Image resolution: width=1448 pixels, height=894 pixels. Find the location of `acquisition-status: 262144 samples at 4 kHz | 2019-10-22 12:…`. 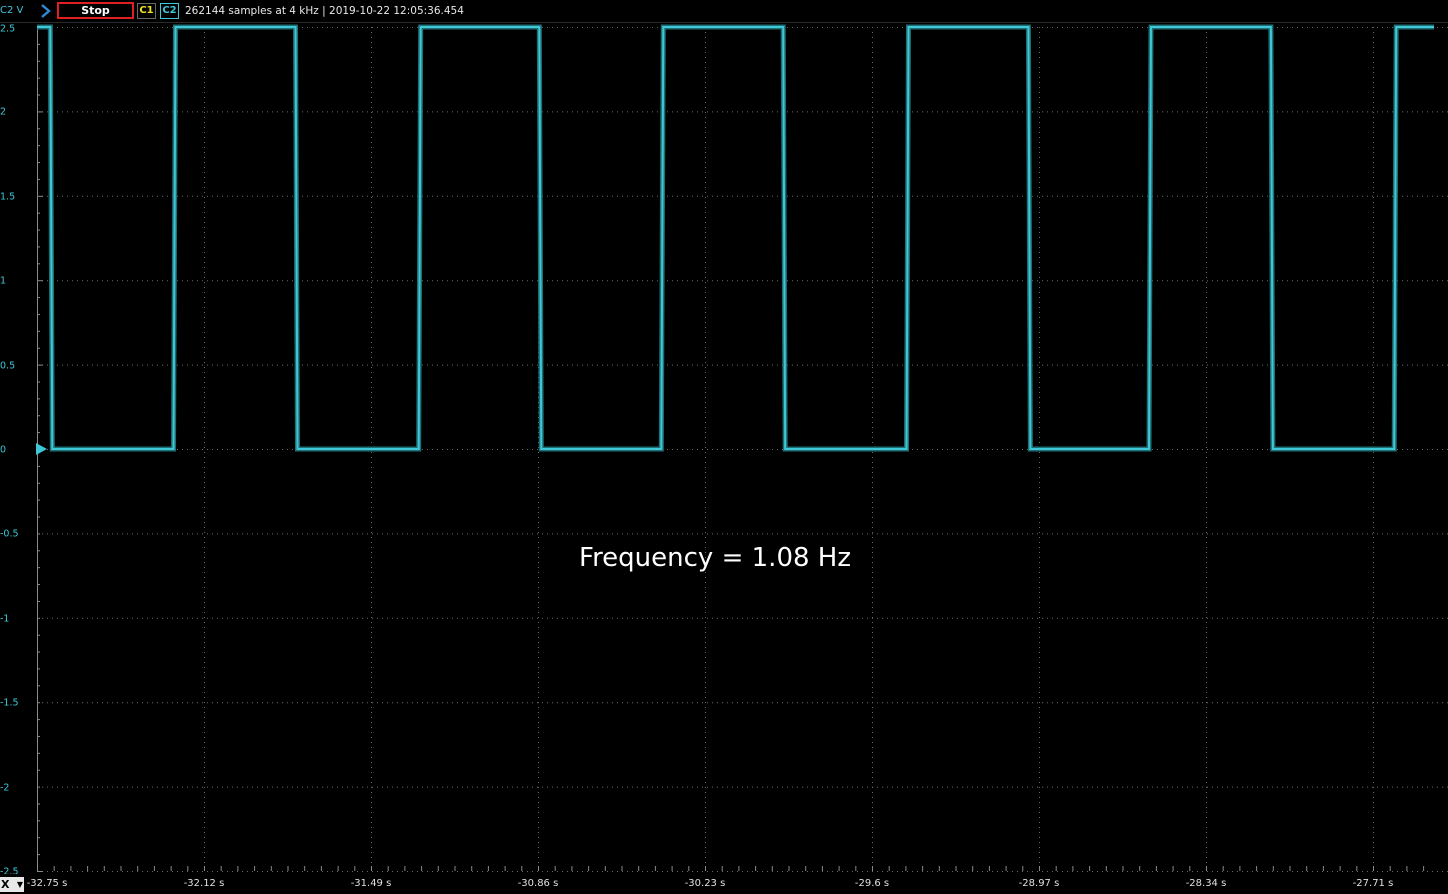

acquisition-status: 262144 samples at 4 kHz | 2019-10-22 12:… is located at coordinates (324, 11).